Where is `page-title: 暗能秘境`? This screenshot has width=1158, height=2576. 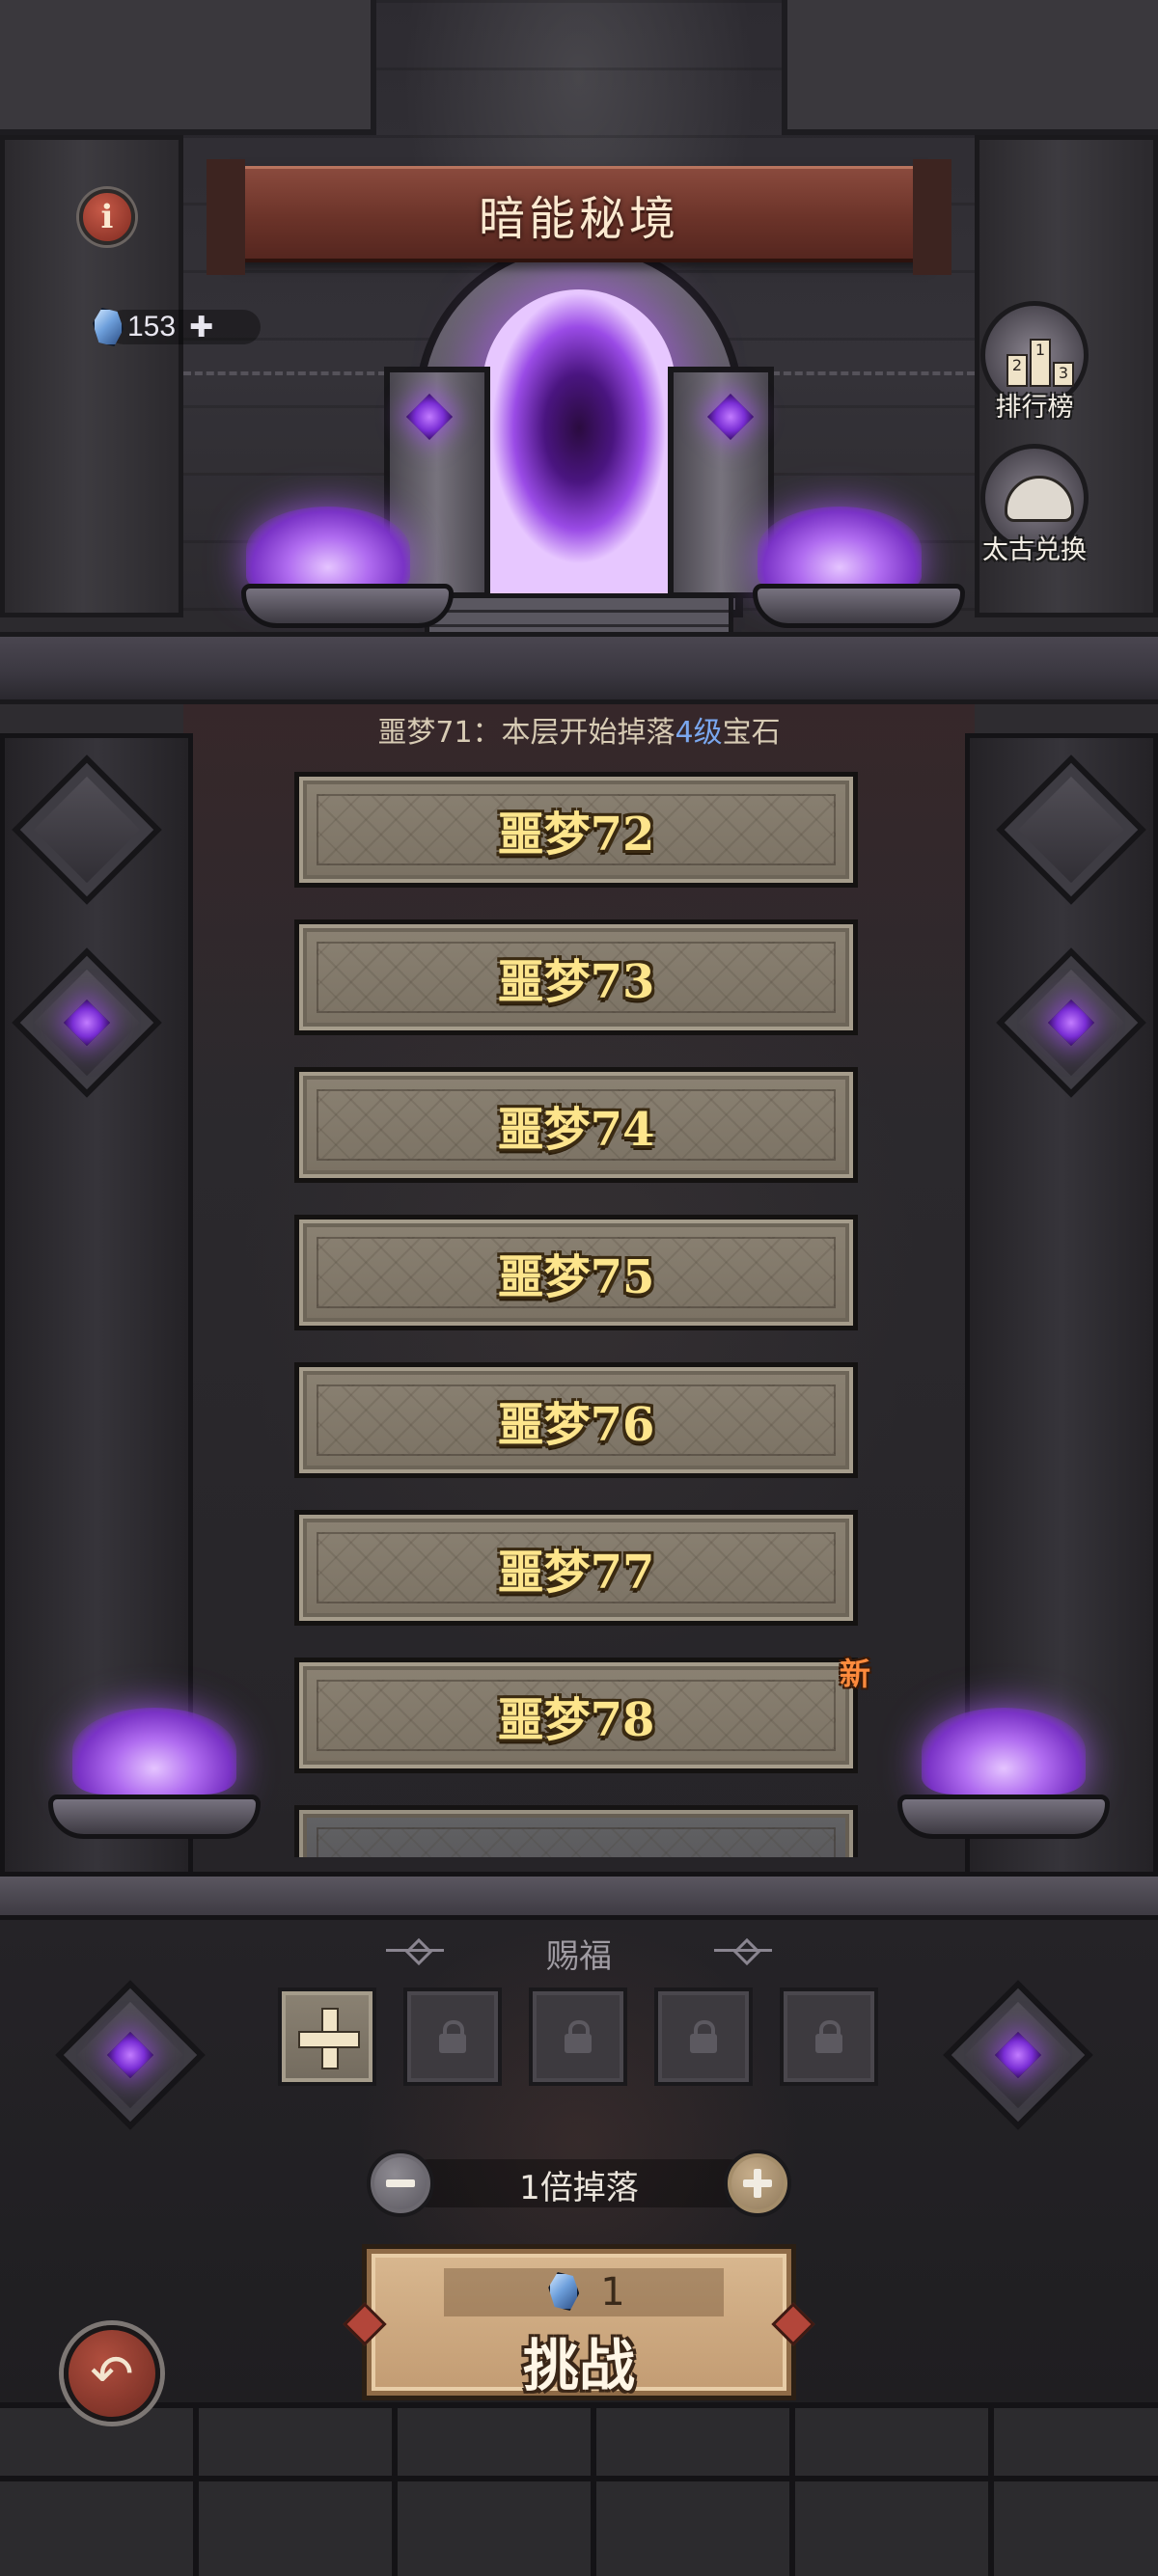 page-title: 暗能秘境 is located at coordinates (578, 219).